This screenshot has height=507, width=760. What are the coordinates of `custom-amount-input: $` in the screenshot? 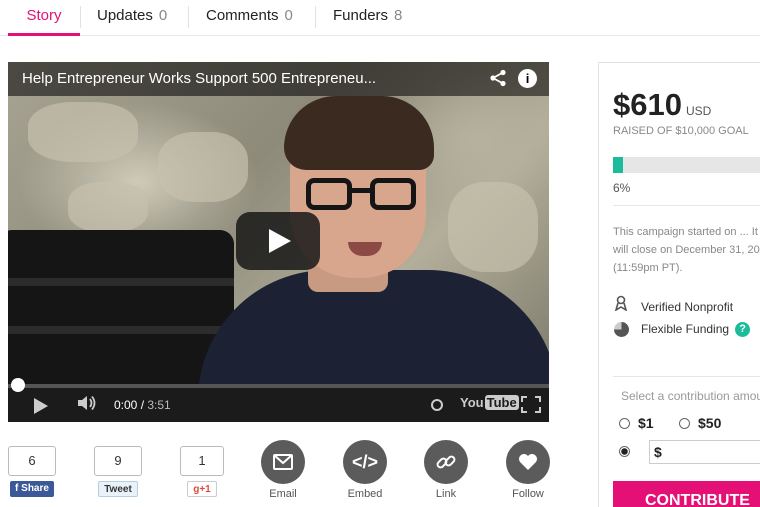 It's located at (704, 452).